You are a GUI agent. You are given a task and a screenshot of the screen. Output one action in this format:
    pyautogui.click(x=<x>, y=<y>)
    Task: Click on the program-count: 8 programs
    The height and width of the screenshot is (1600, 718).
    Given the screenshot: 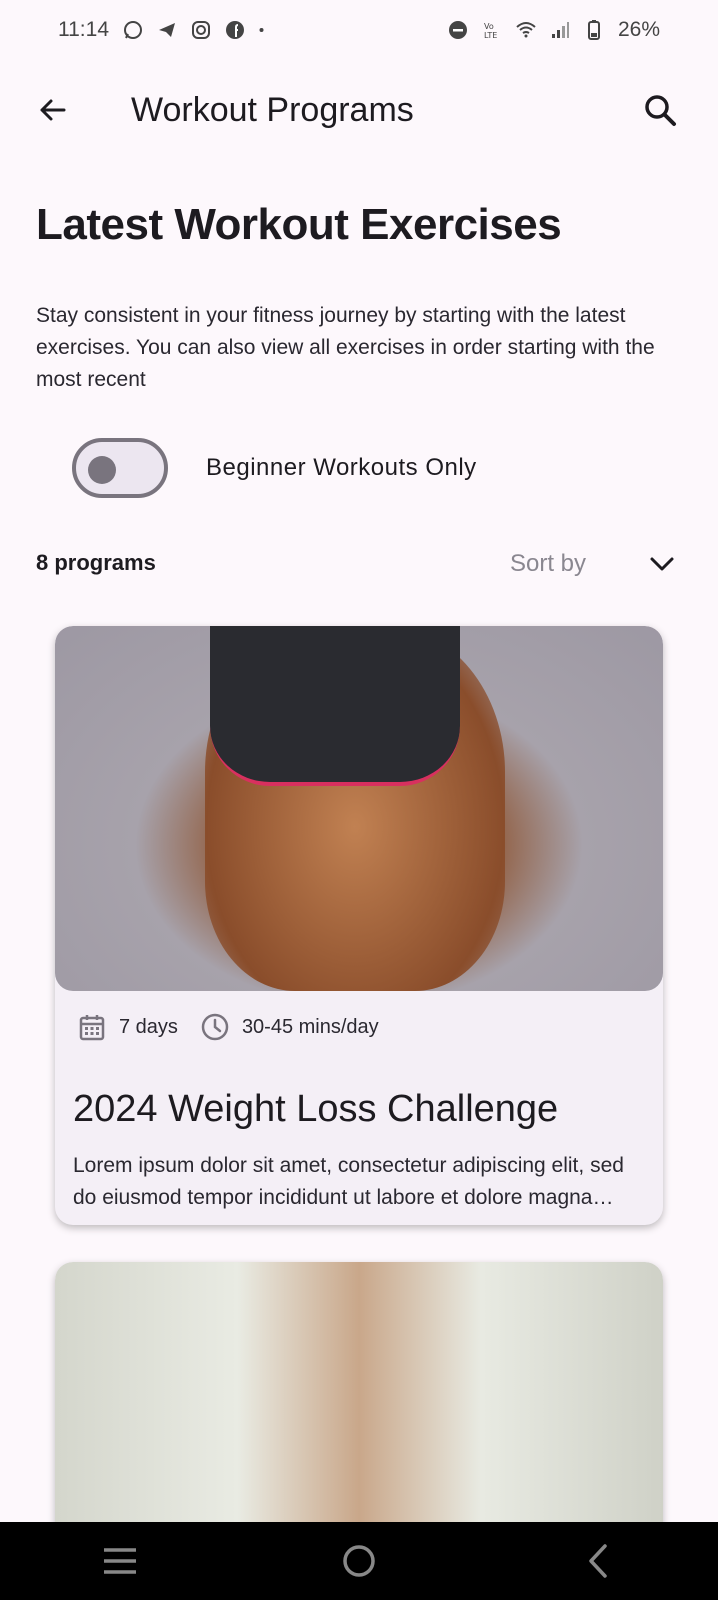 What is the action you would take?
    pyautogui.click(x=96, y=562)
    